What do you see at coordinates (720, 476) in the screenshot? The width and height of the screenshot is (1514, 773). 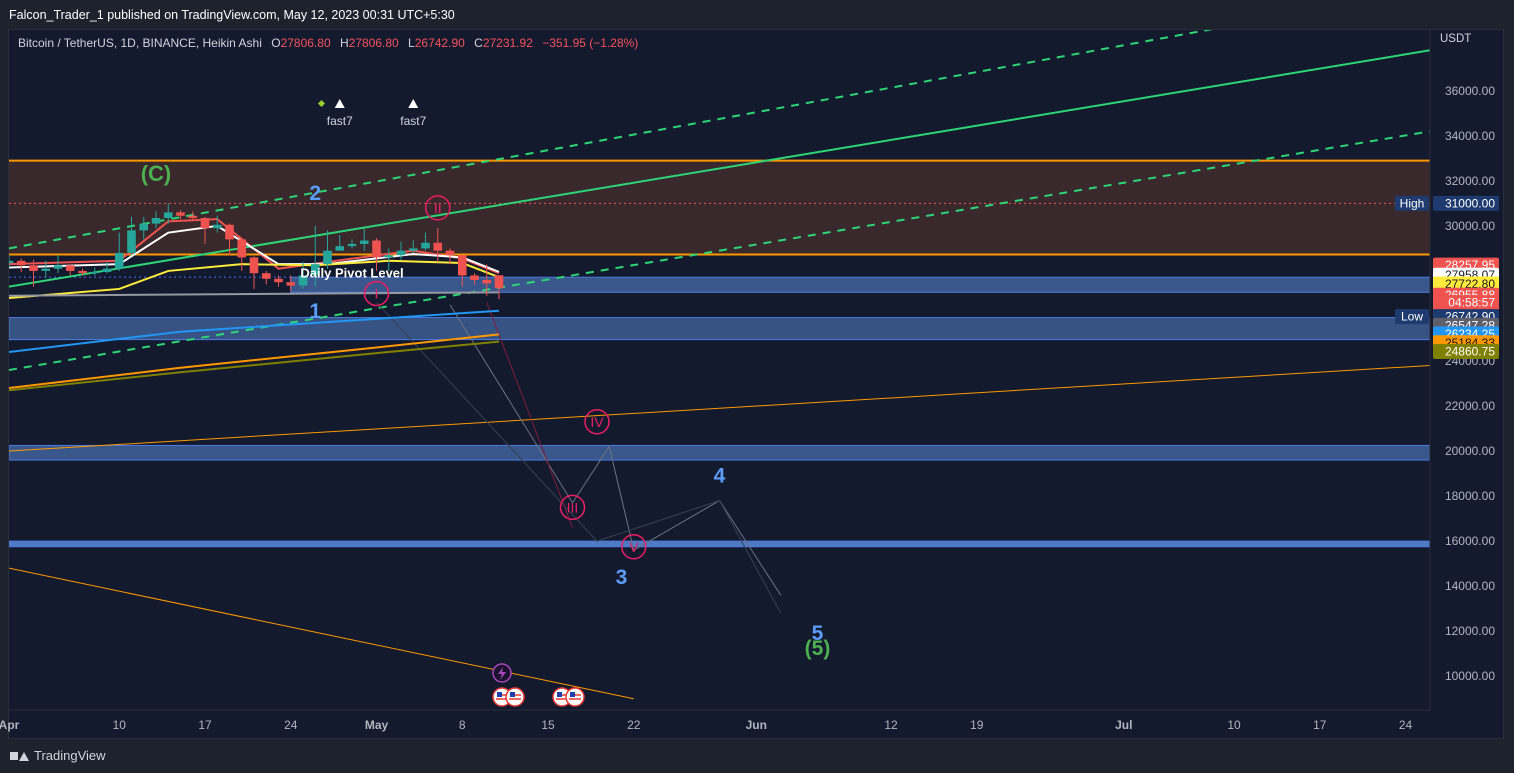 I see `wave-annotation-3: 4` at bounding box center [720, 476].